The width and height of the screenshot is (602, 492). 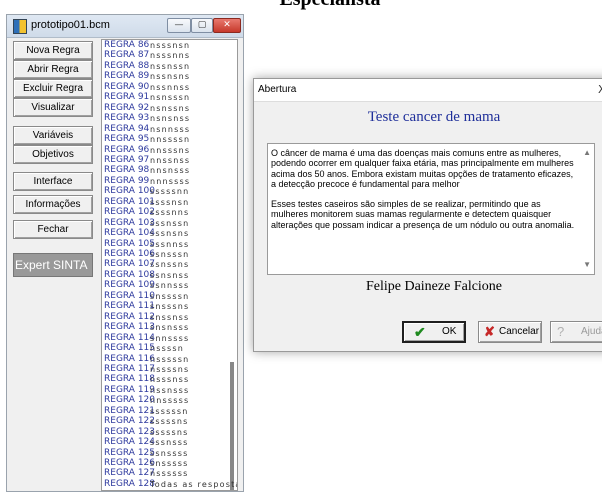 What do you see at coordinates (53, 265) in the screenshot?
I see `expert-sinta-logo: Expert SINTA` at bounding box center [53, 265].